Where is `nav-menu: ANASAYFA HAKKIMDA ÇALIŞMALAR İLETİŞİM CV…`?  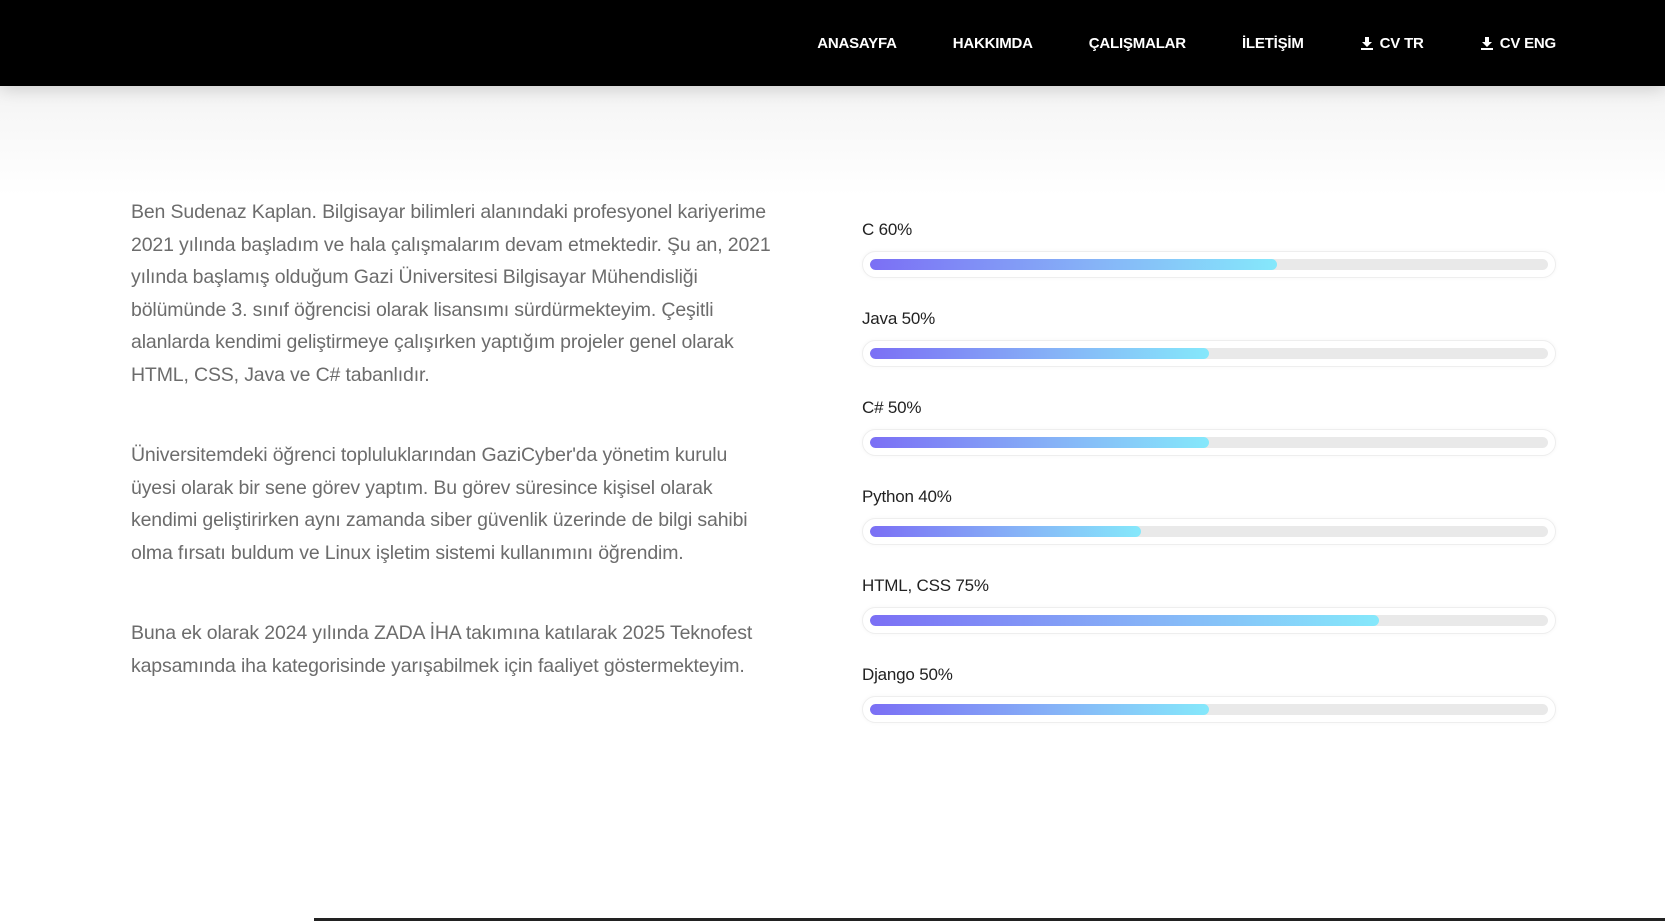 nav-menu: ANASAYFA HAKKIMDA ÇALIŞMALAR İLETİŞİM CV… is located at coordinates (1186, 43).